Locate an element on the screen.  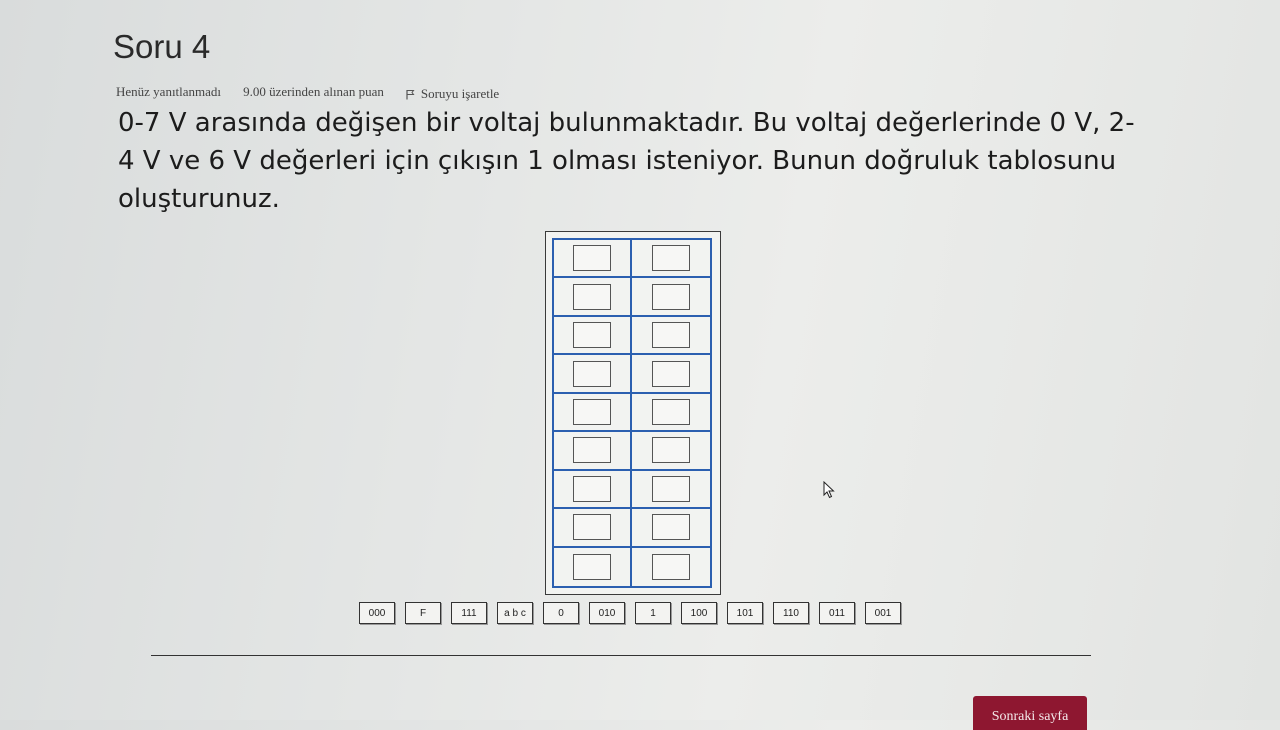
flag-question-label: Soruyu işaretle is located at coordinates (460, 94).